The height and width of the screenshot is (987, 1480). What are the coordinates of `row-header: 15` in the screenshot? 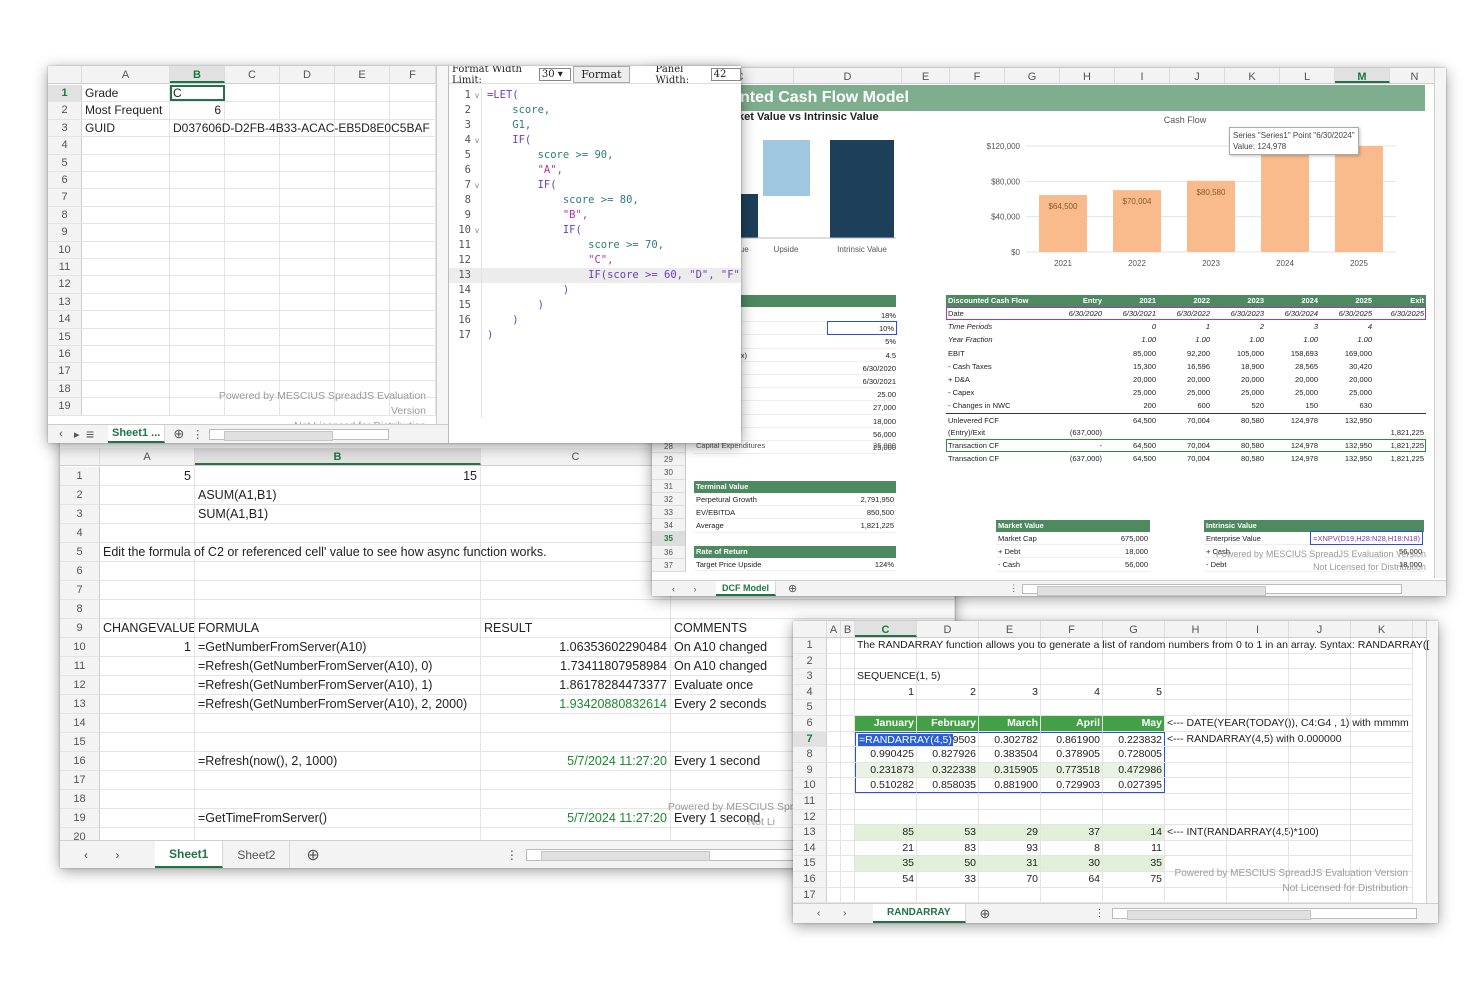 It's located at (810, 863).